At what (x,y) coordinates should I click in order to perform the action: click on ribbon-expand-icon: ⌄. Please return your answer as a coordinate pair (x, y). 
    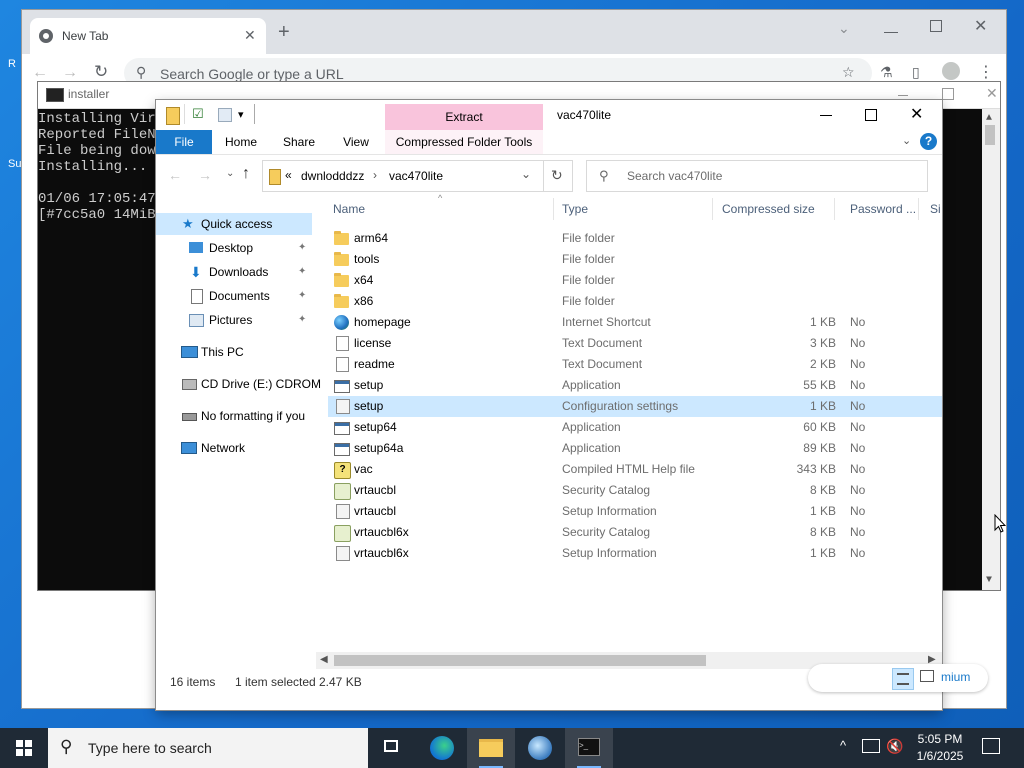
    Looking at the image, I should click on (906, 140).